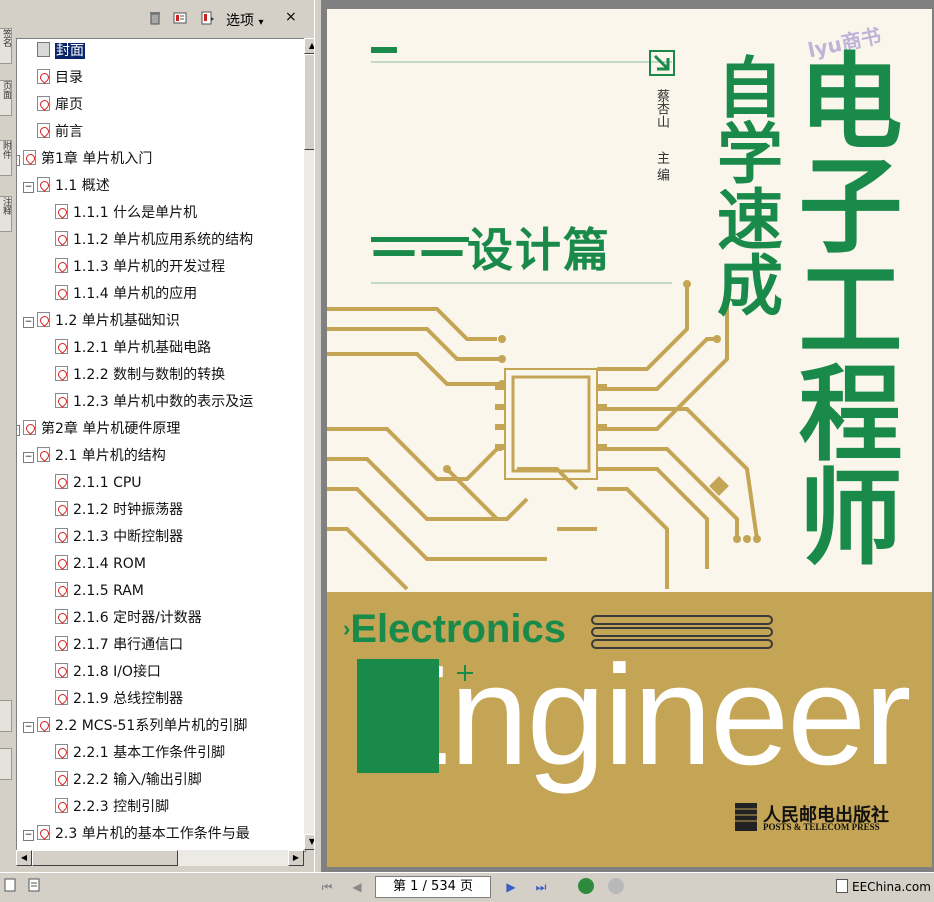 Image resolution: width=934 pixels, height=902 pixels. What do you see at coordinates (327, 887) in the screenshot?
I see `first-page-button: ⏮` at bounding box center [327, 887].